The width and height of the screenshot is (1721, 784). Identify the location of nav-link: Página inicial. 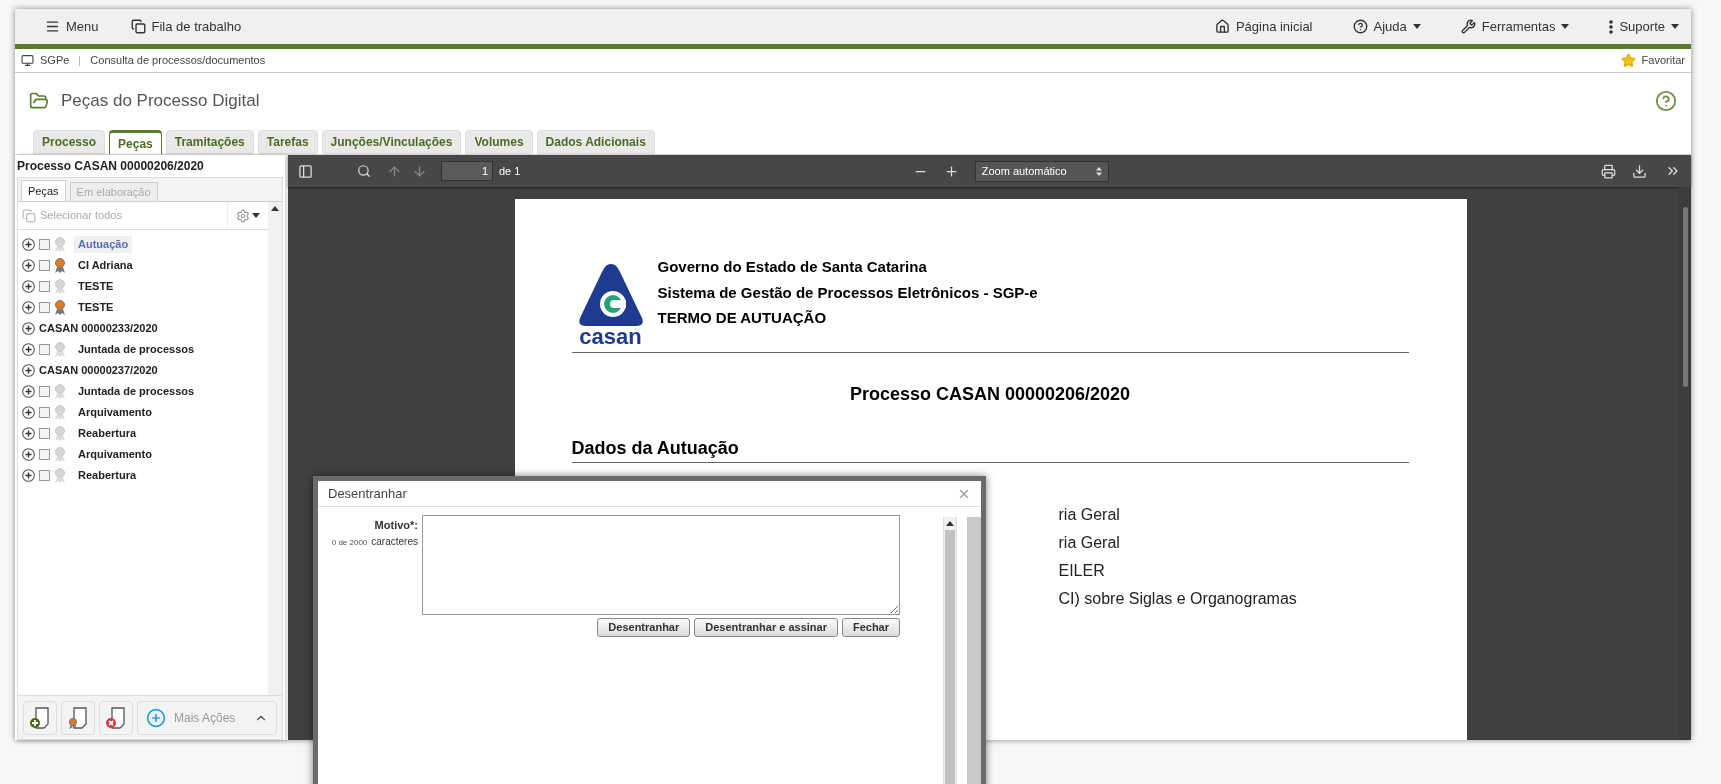
(1263, 26).